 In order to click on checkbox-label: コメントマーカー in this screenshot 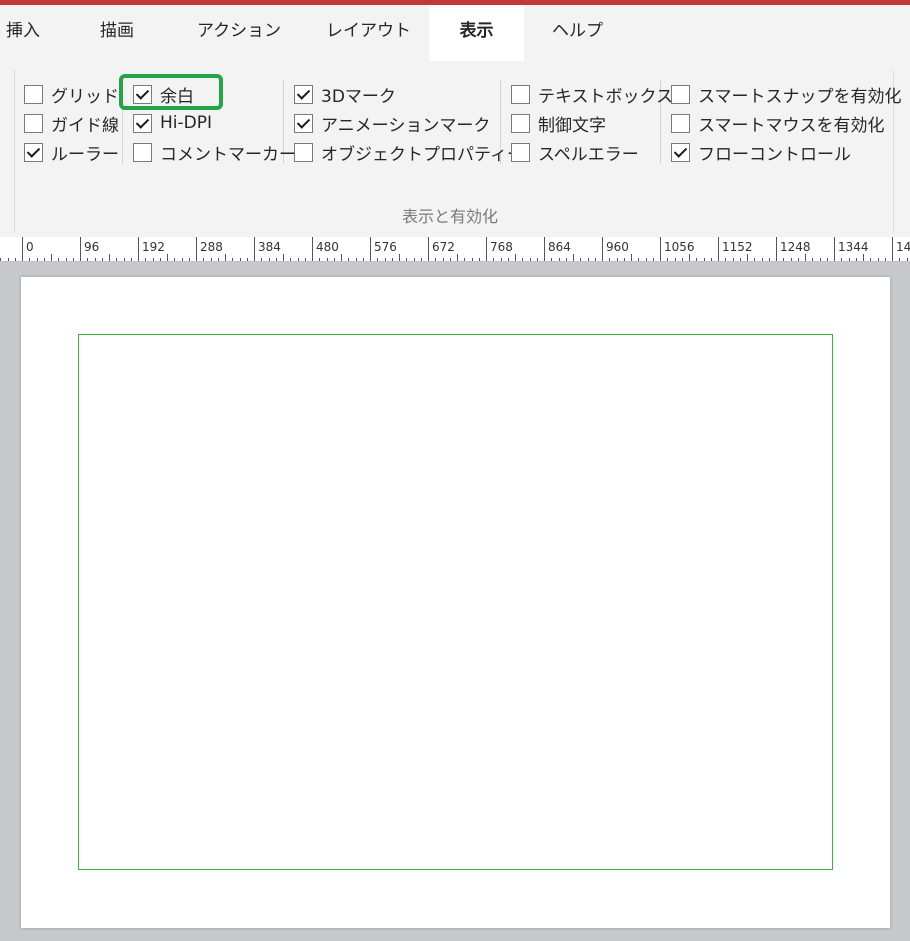, I will do `click(228, 154)`.